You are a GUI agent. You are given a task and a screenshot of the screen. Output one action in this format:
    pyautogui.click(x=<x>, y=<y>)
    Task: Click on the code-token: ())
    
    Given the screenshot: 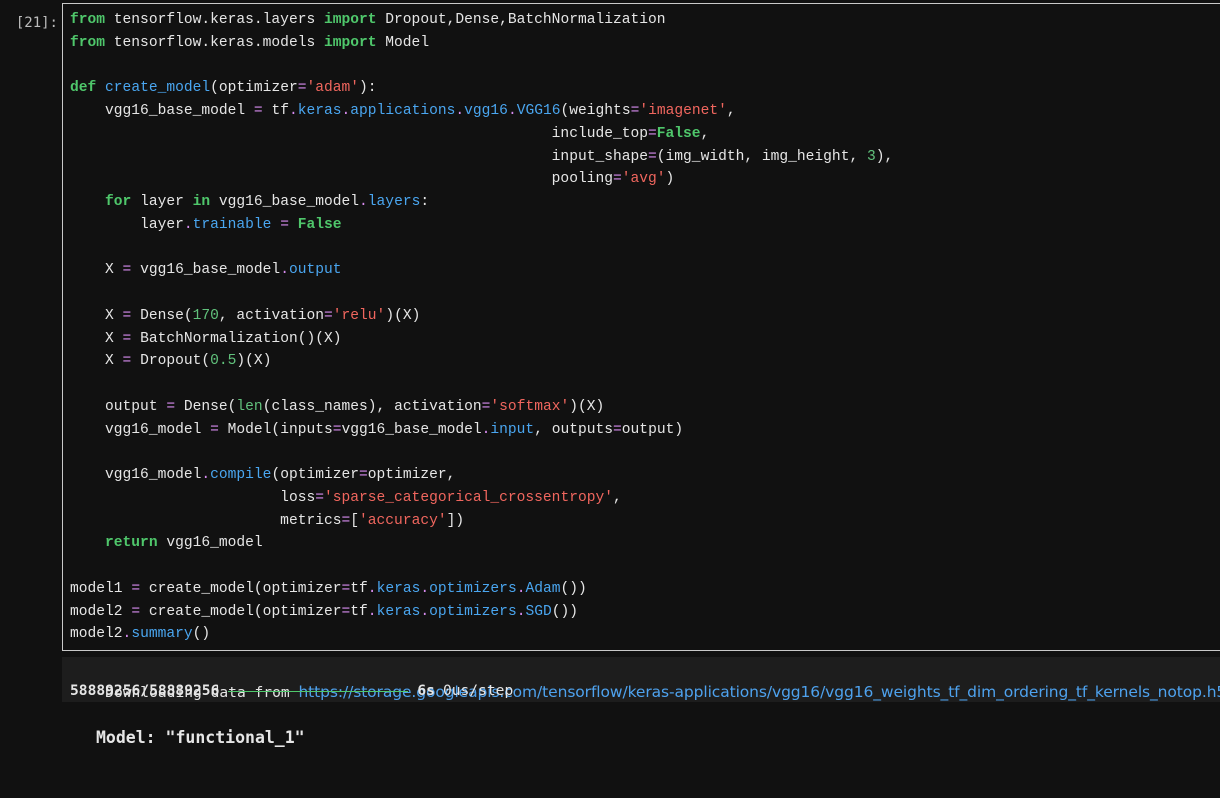 What is the action you would take?
    pyautogui.click(x=565, y=611)
    